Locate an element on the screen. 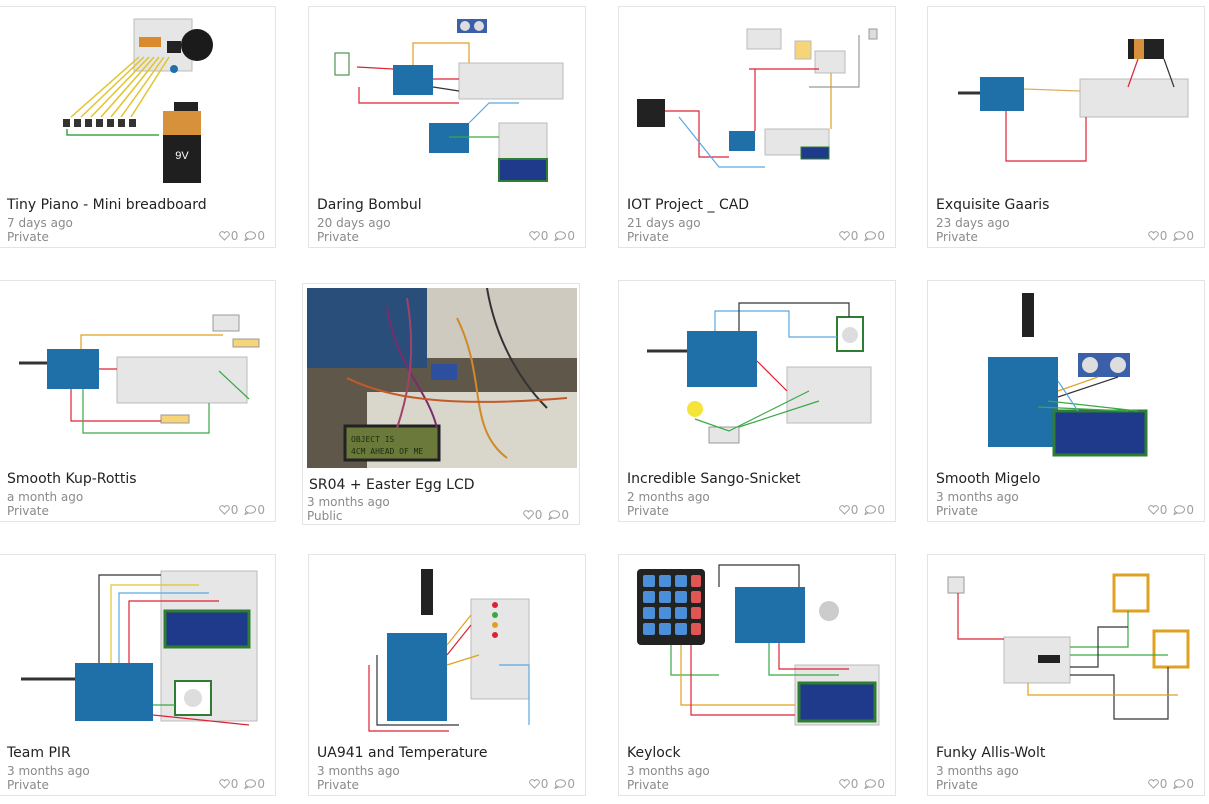  project-title: Smooth Kup-Rottis is located at coordinates (72, 479).